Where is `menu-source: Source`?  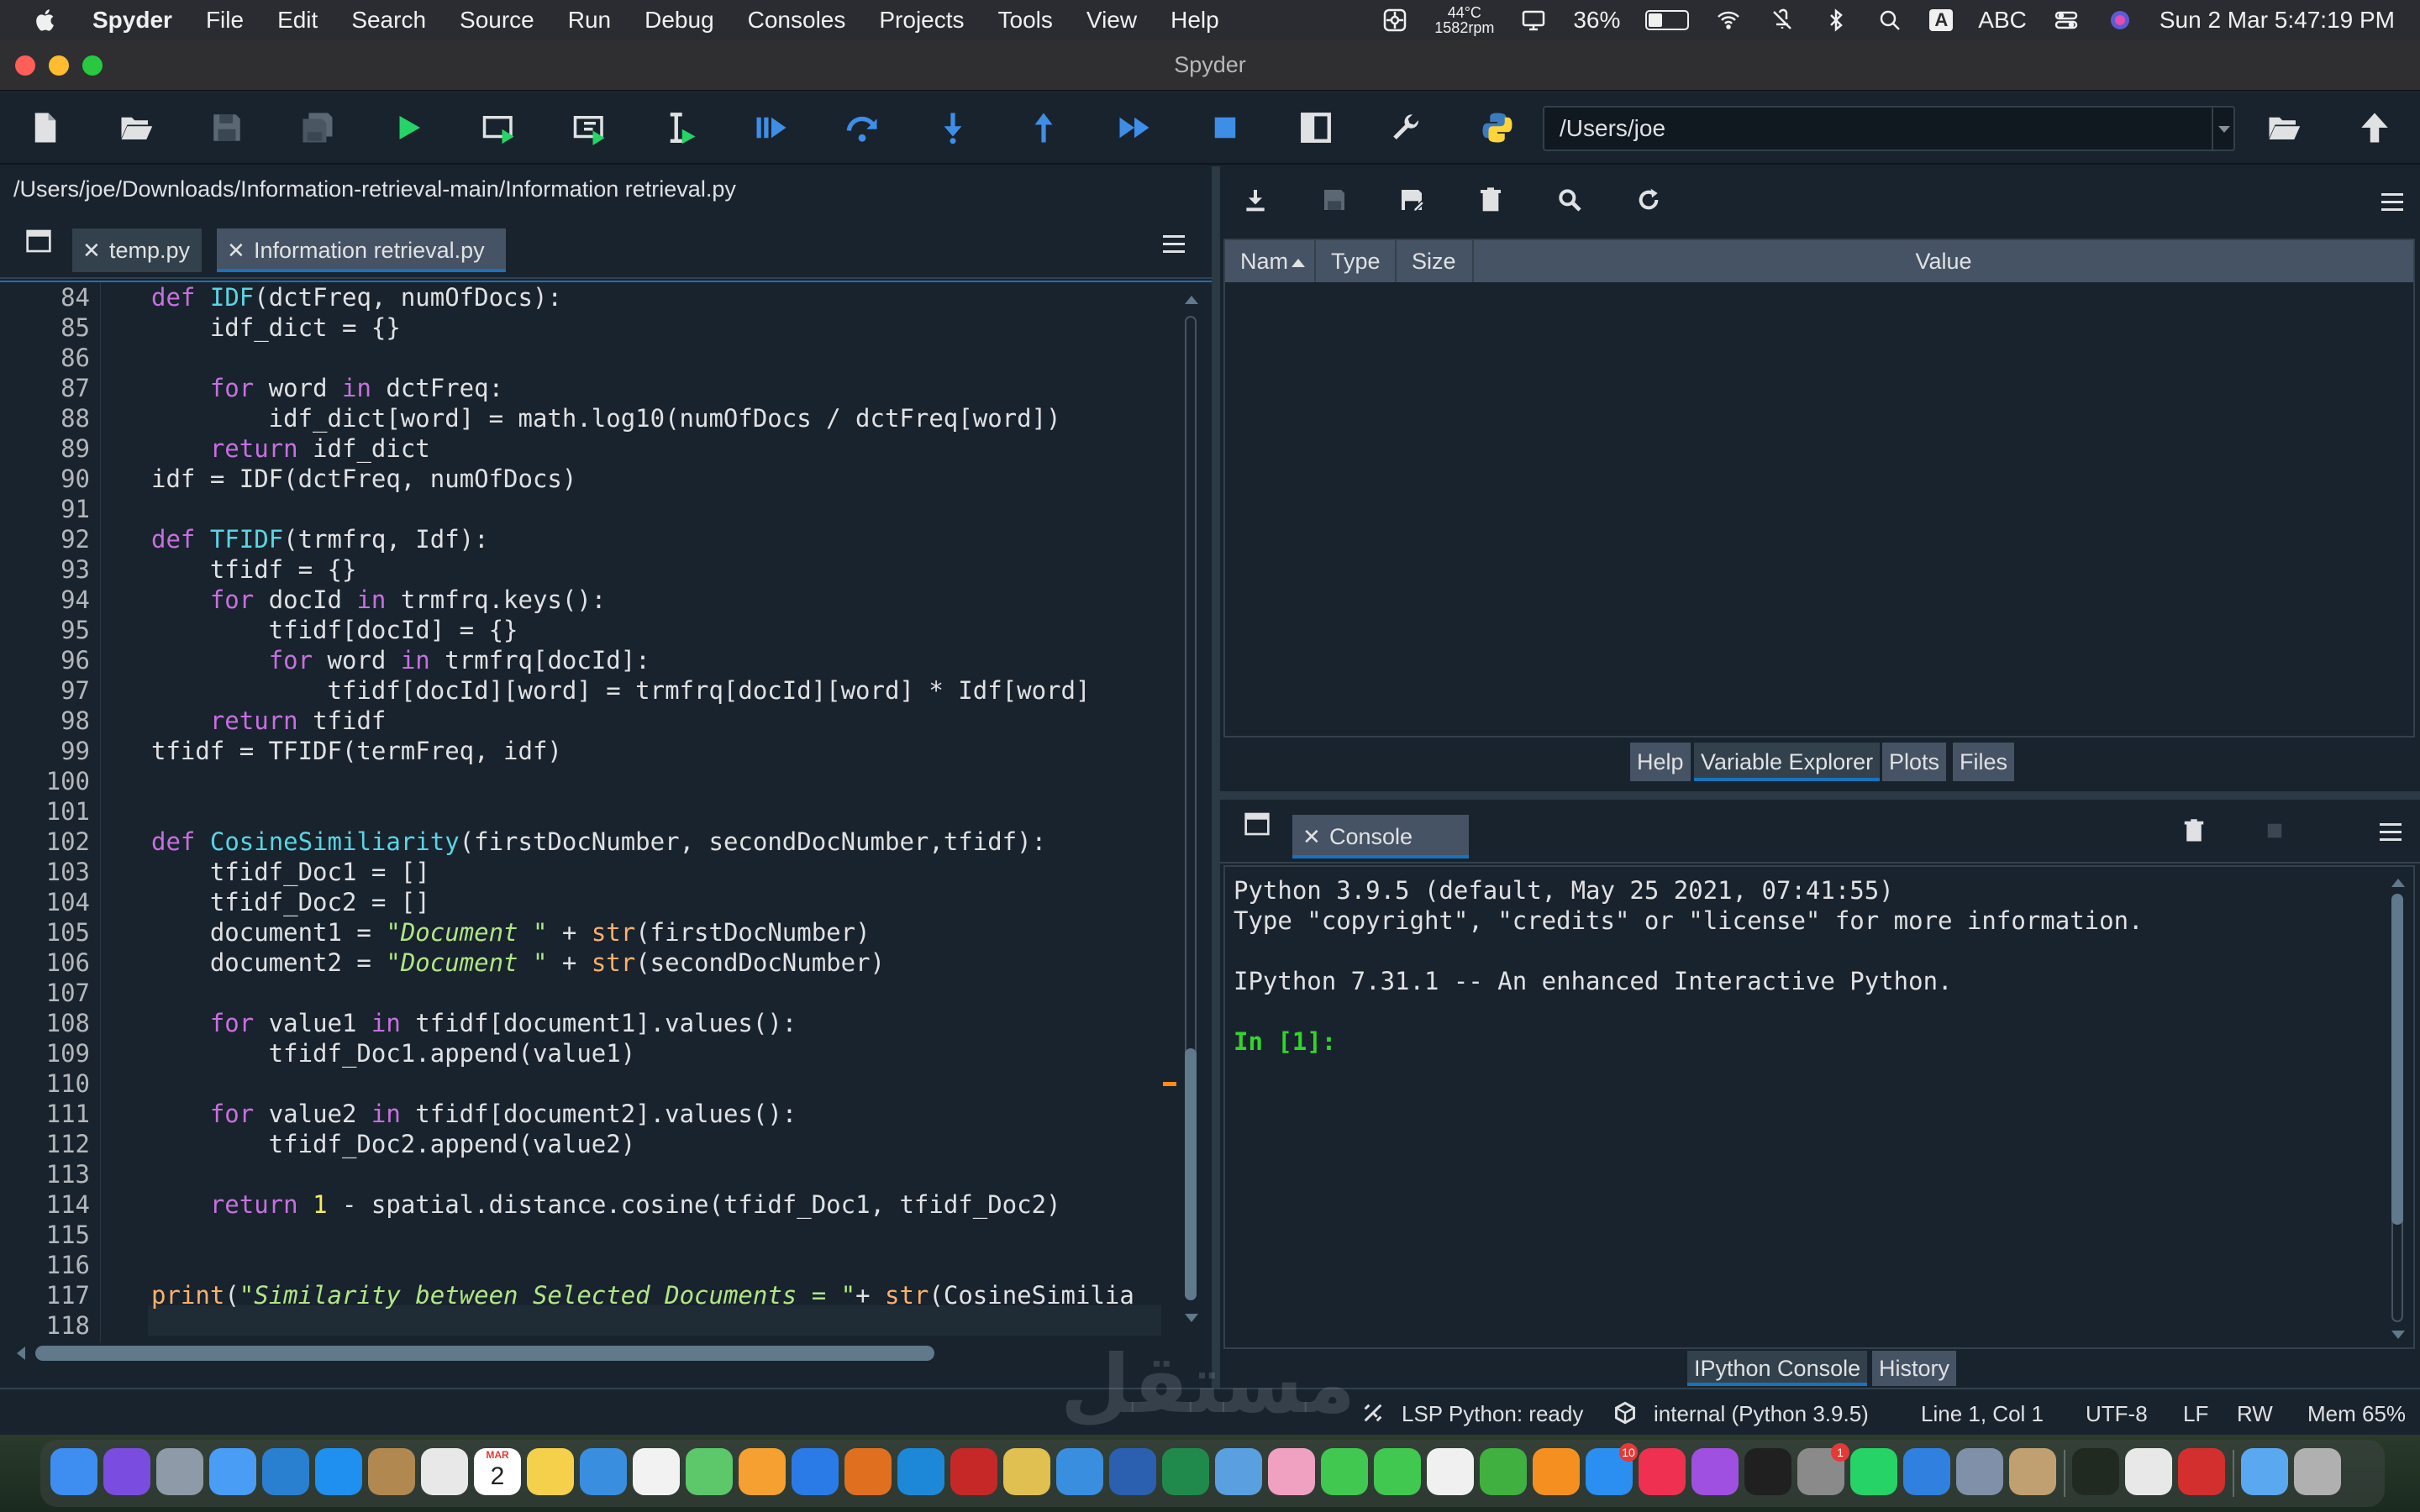
menu-source: Source is located at coordinates (497, 20).